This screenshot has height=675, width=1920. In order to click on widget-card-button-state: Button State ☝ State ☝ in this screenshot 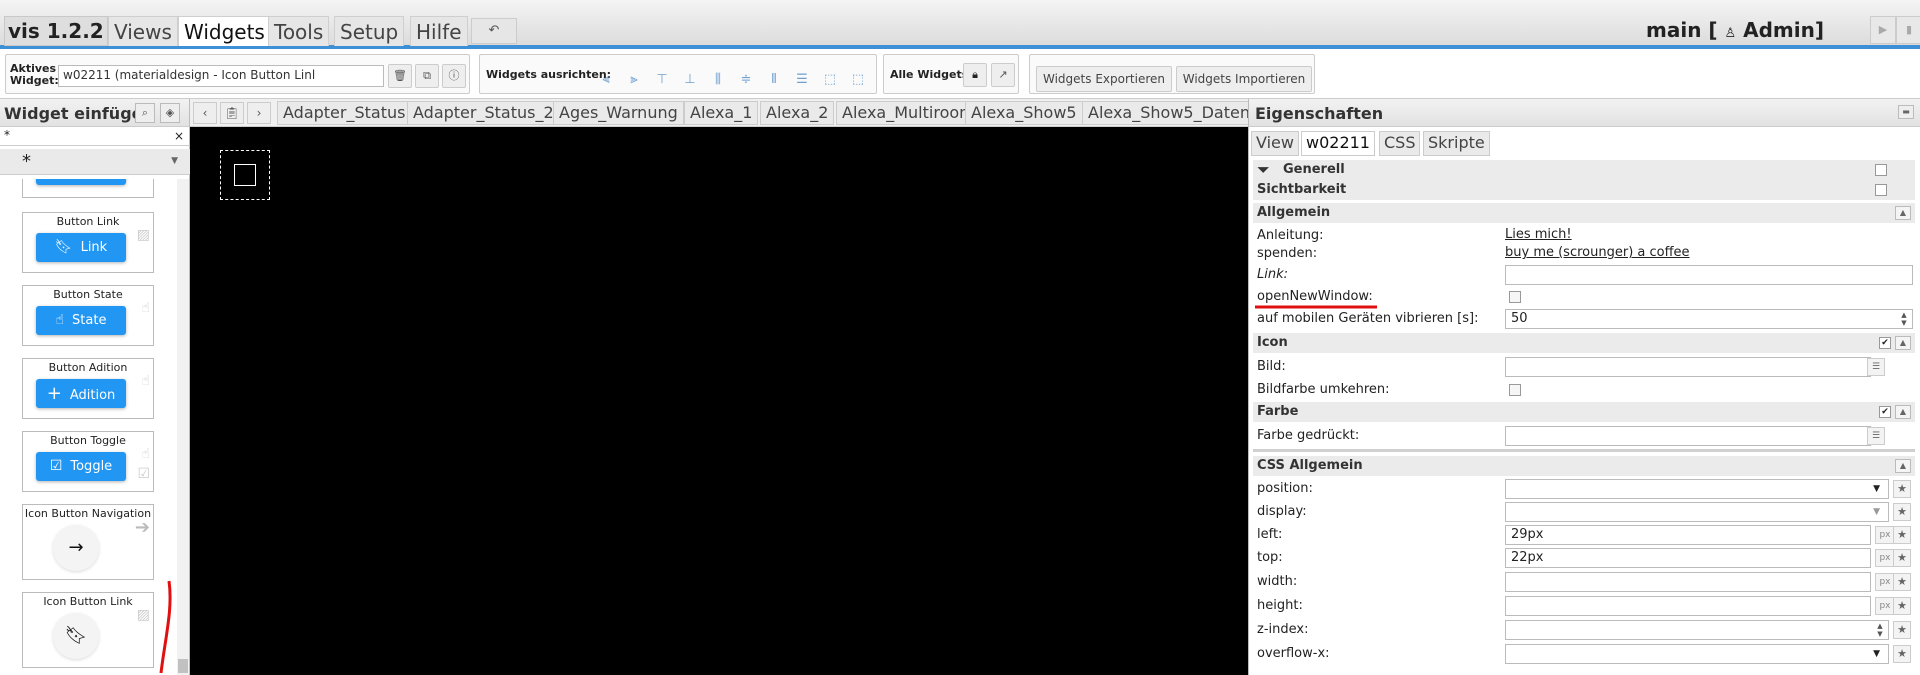, I will do `click(88, 315)`.